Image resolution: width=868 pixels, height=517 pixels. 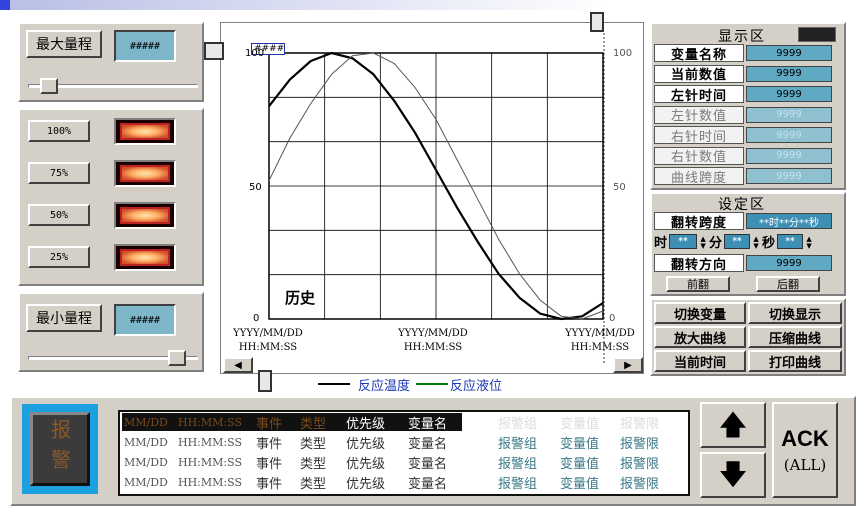 I want to click on time-label-right: YYYY/MM/DD HH:MM:SS, so click(x=600, y=341).